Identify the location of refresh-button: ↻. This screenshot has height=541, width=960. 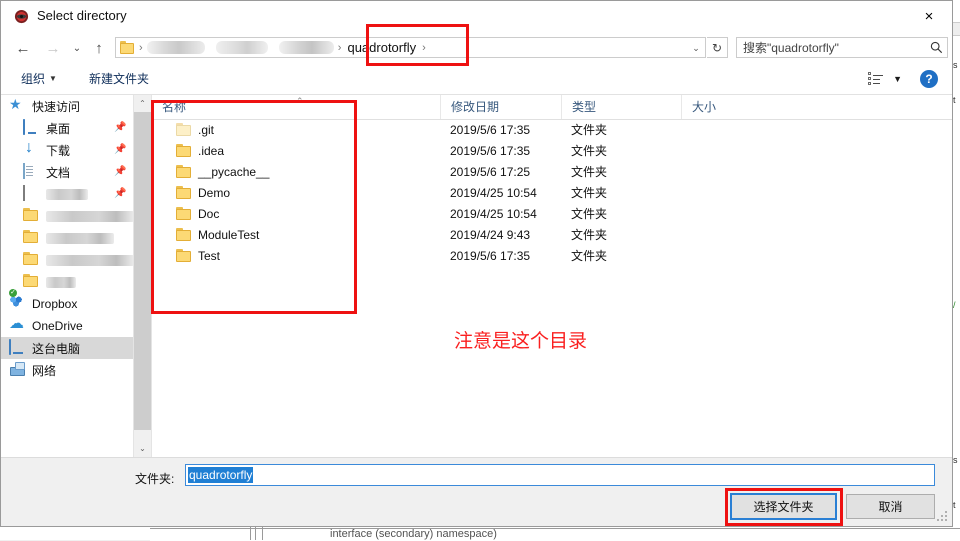
(717, 47).